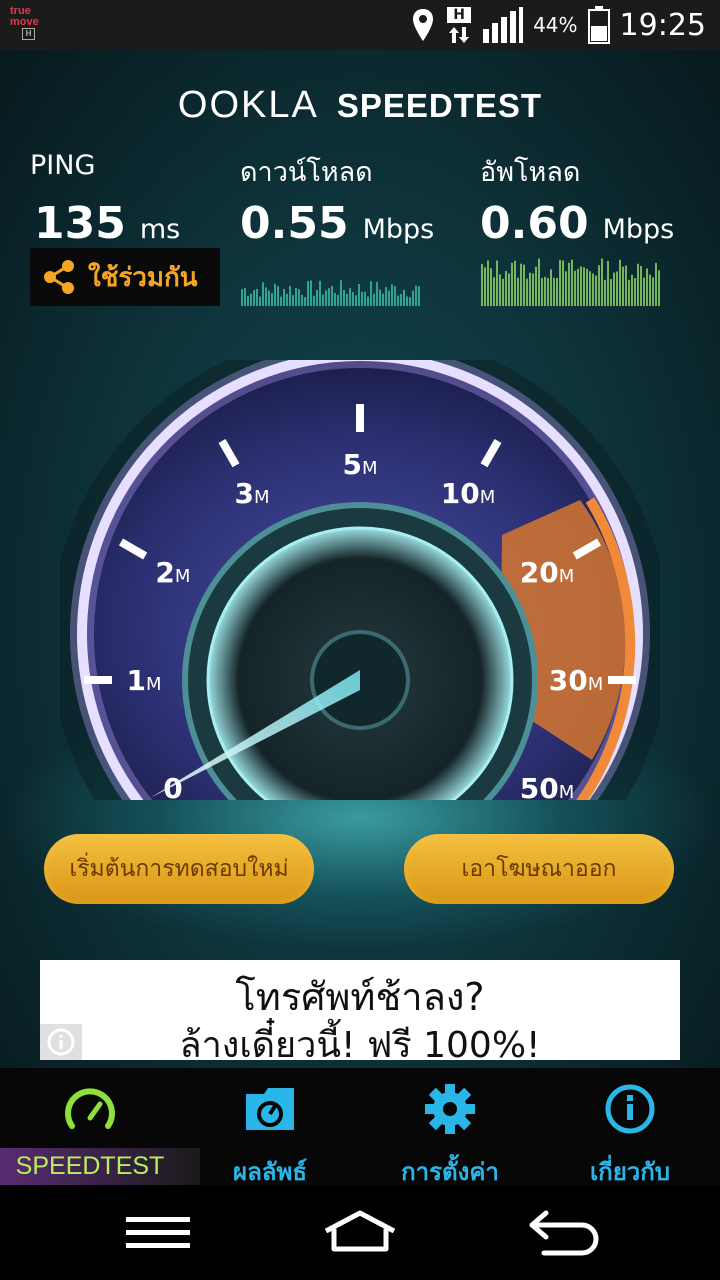  I want to click on download-result: 0.55 Mbps, so click(337, 223).